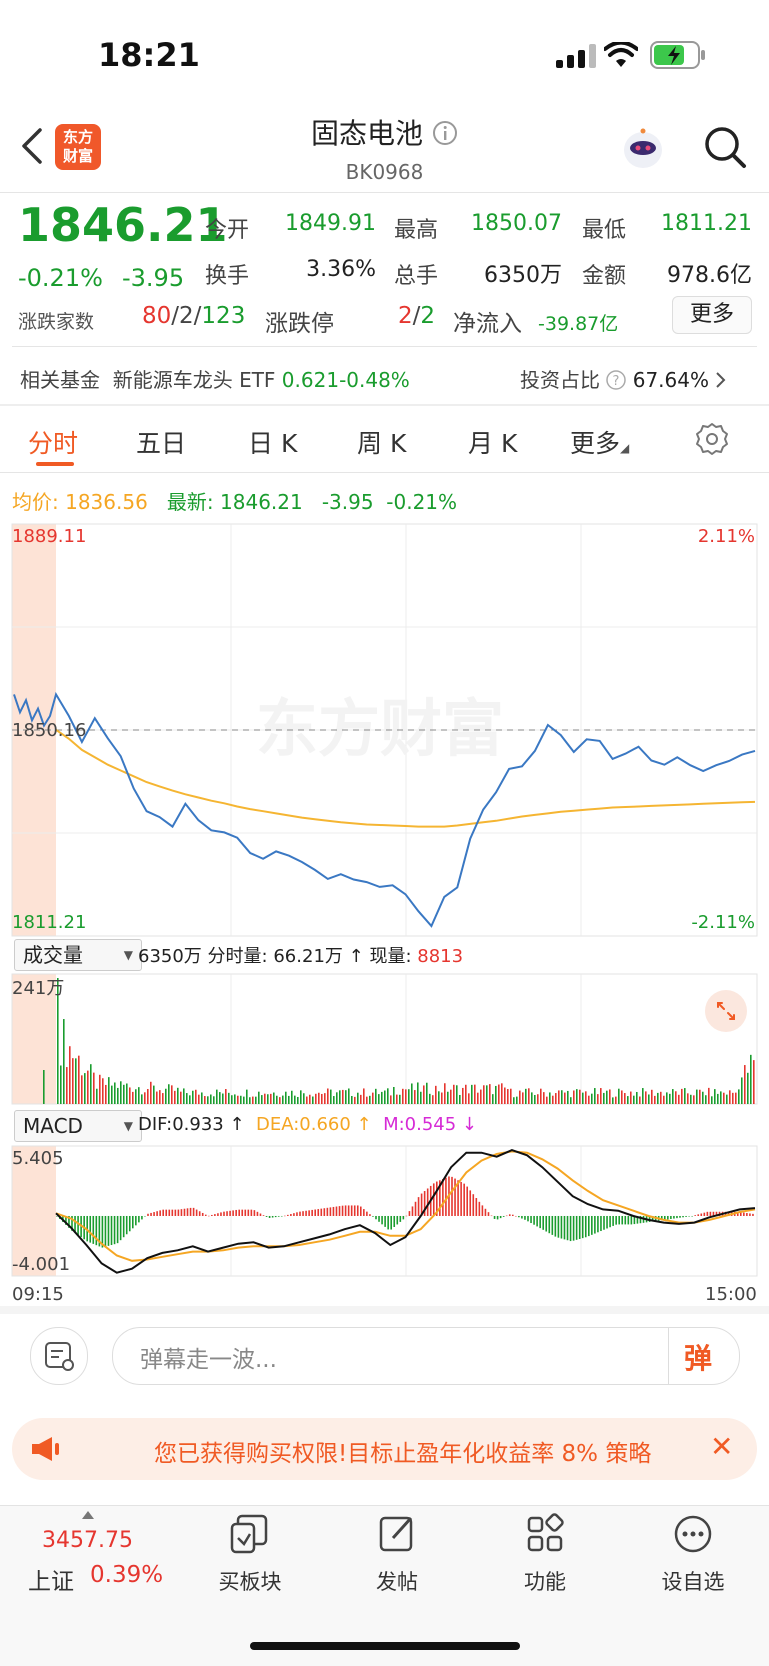 Image resolution: width=769 pixels, height=1666 pixels. Describe the element at coordinates (78, 1126) in the screenshot. I see `macd-indicator-select: MACD ▼` at that location.